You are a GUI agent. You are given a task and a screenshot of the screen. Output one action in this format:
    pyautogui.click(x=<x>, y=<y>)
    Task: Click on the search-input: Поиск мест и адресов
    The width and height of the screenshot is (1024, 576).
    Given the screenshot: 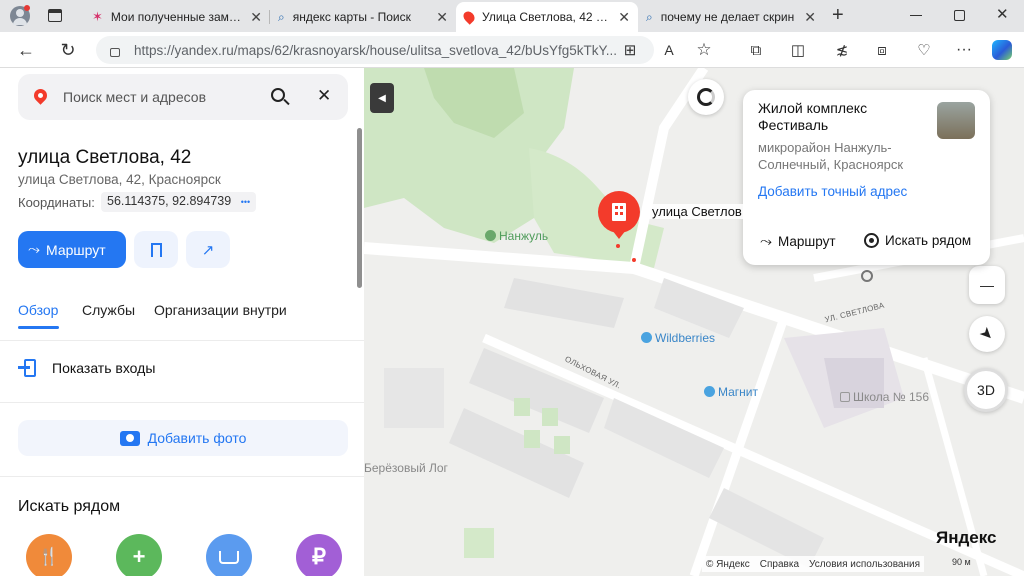 What is the action you would take?
    pyautogui.click(x=134, y=97)
    